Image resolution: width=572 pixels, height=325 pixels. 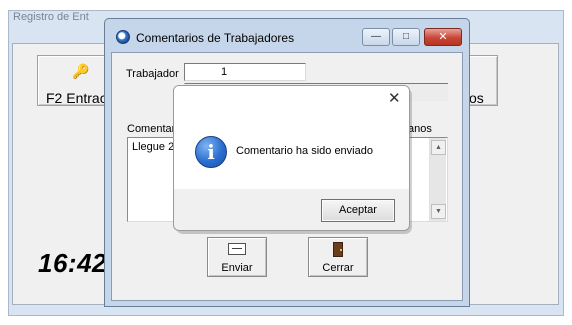 I want to click on clock-display: 16:42, so click(x=72, y=263).